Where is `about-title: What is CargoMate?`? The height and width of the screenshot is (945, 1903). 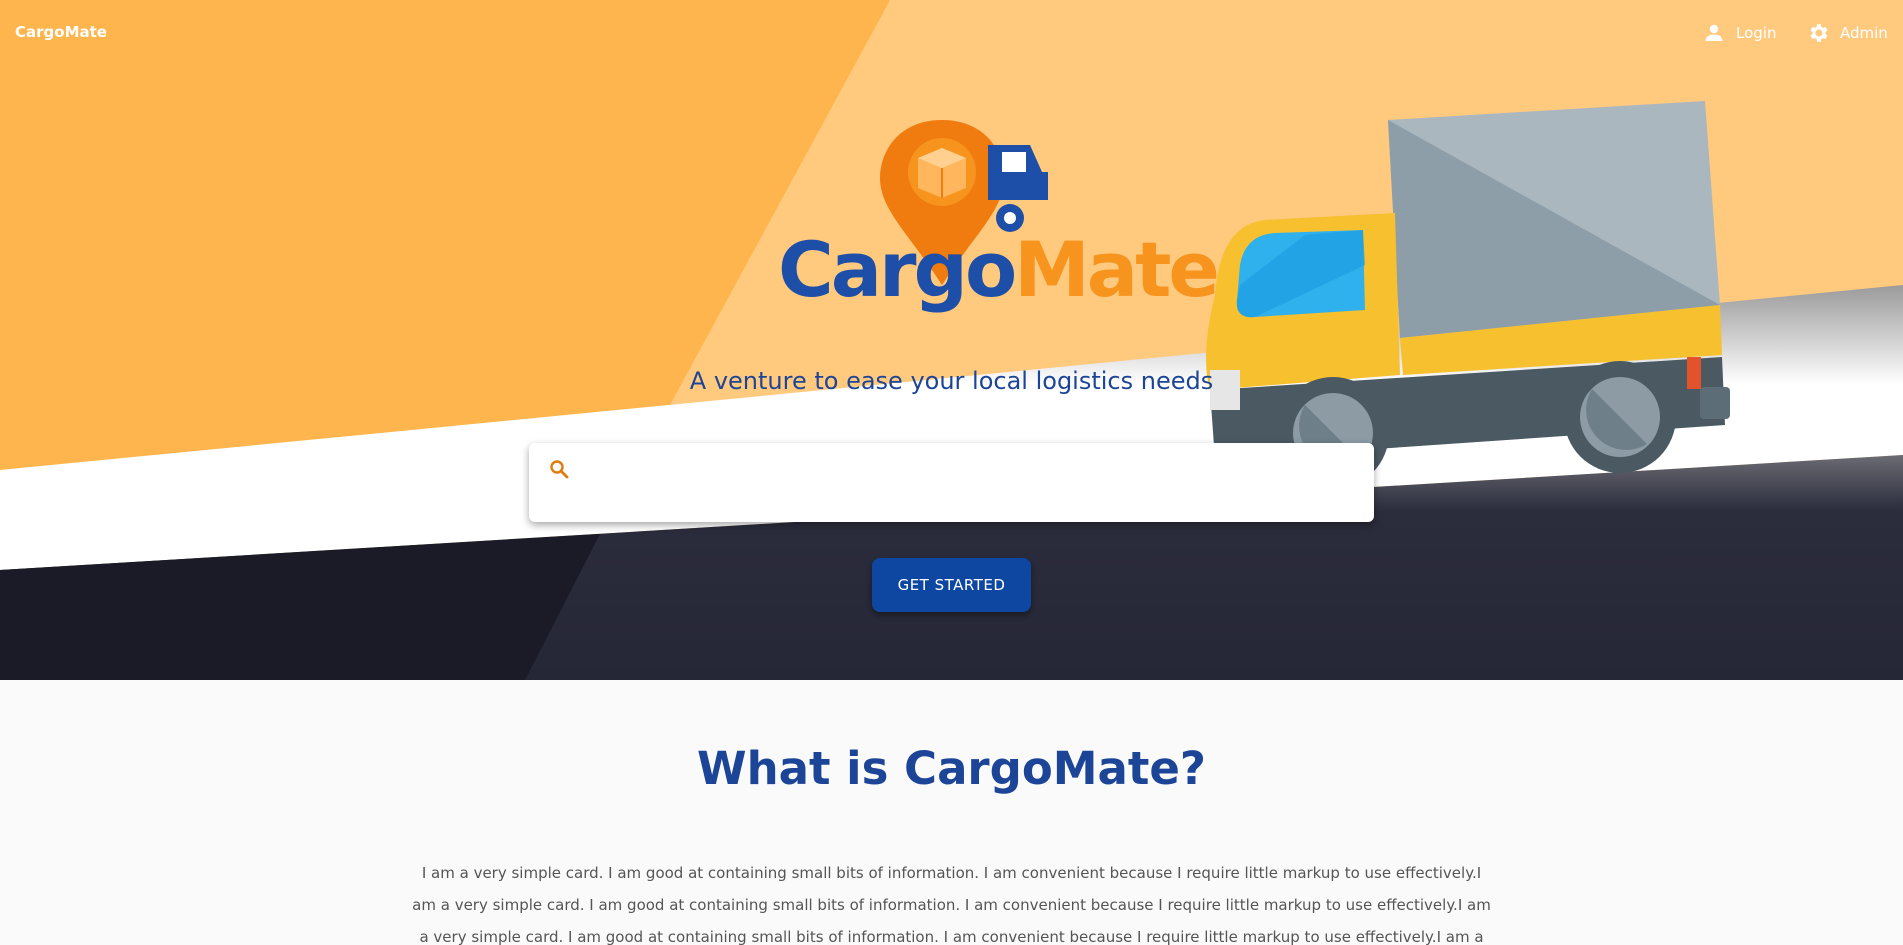 about-title: What is CargoMate? is located at coordinates (951, 768).